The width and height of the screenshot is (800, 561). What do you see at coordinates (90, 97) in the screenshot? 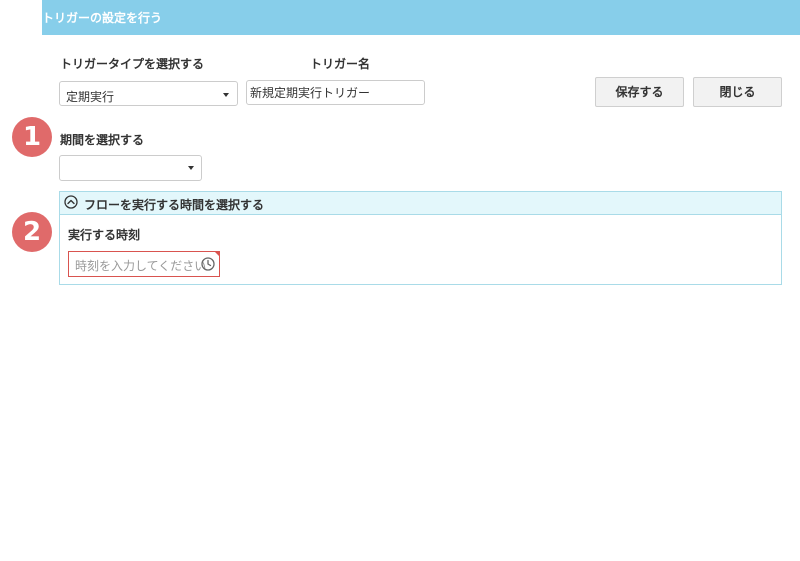
I see `trigger-type-selected-value: 定期実行` at bounding box center [90, 97].